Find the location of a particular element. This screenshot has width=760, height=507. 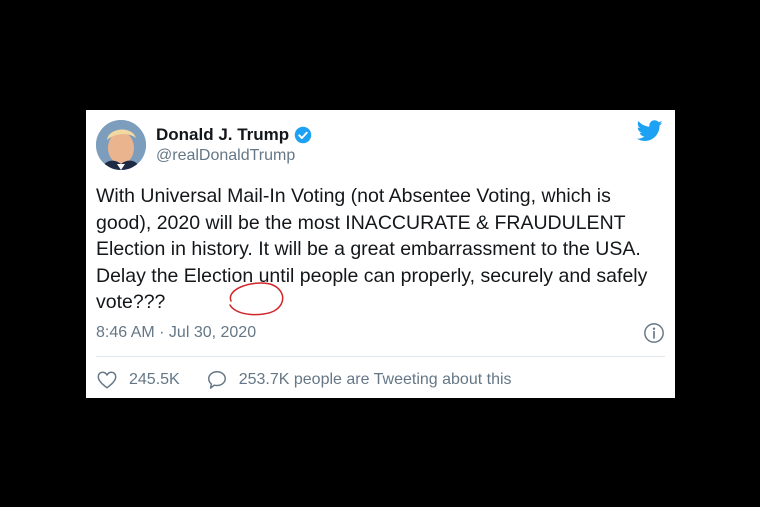

conversation-button: 253.7K people are Tweeting about this is located at coordinates (359, 380).